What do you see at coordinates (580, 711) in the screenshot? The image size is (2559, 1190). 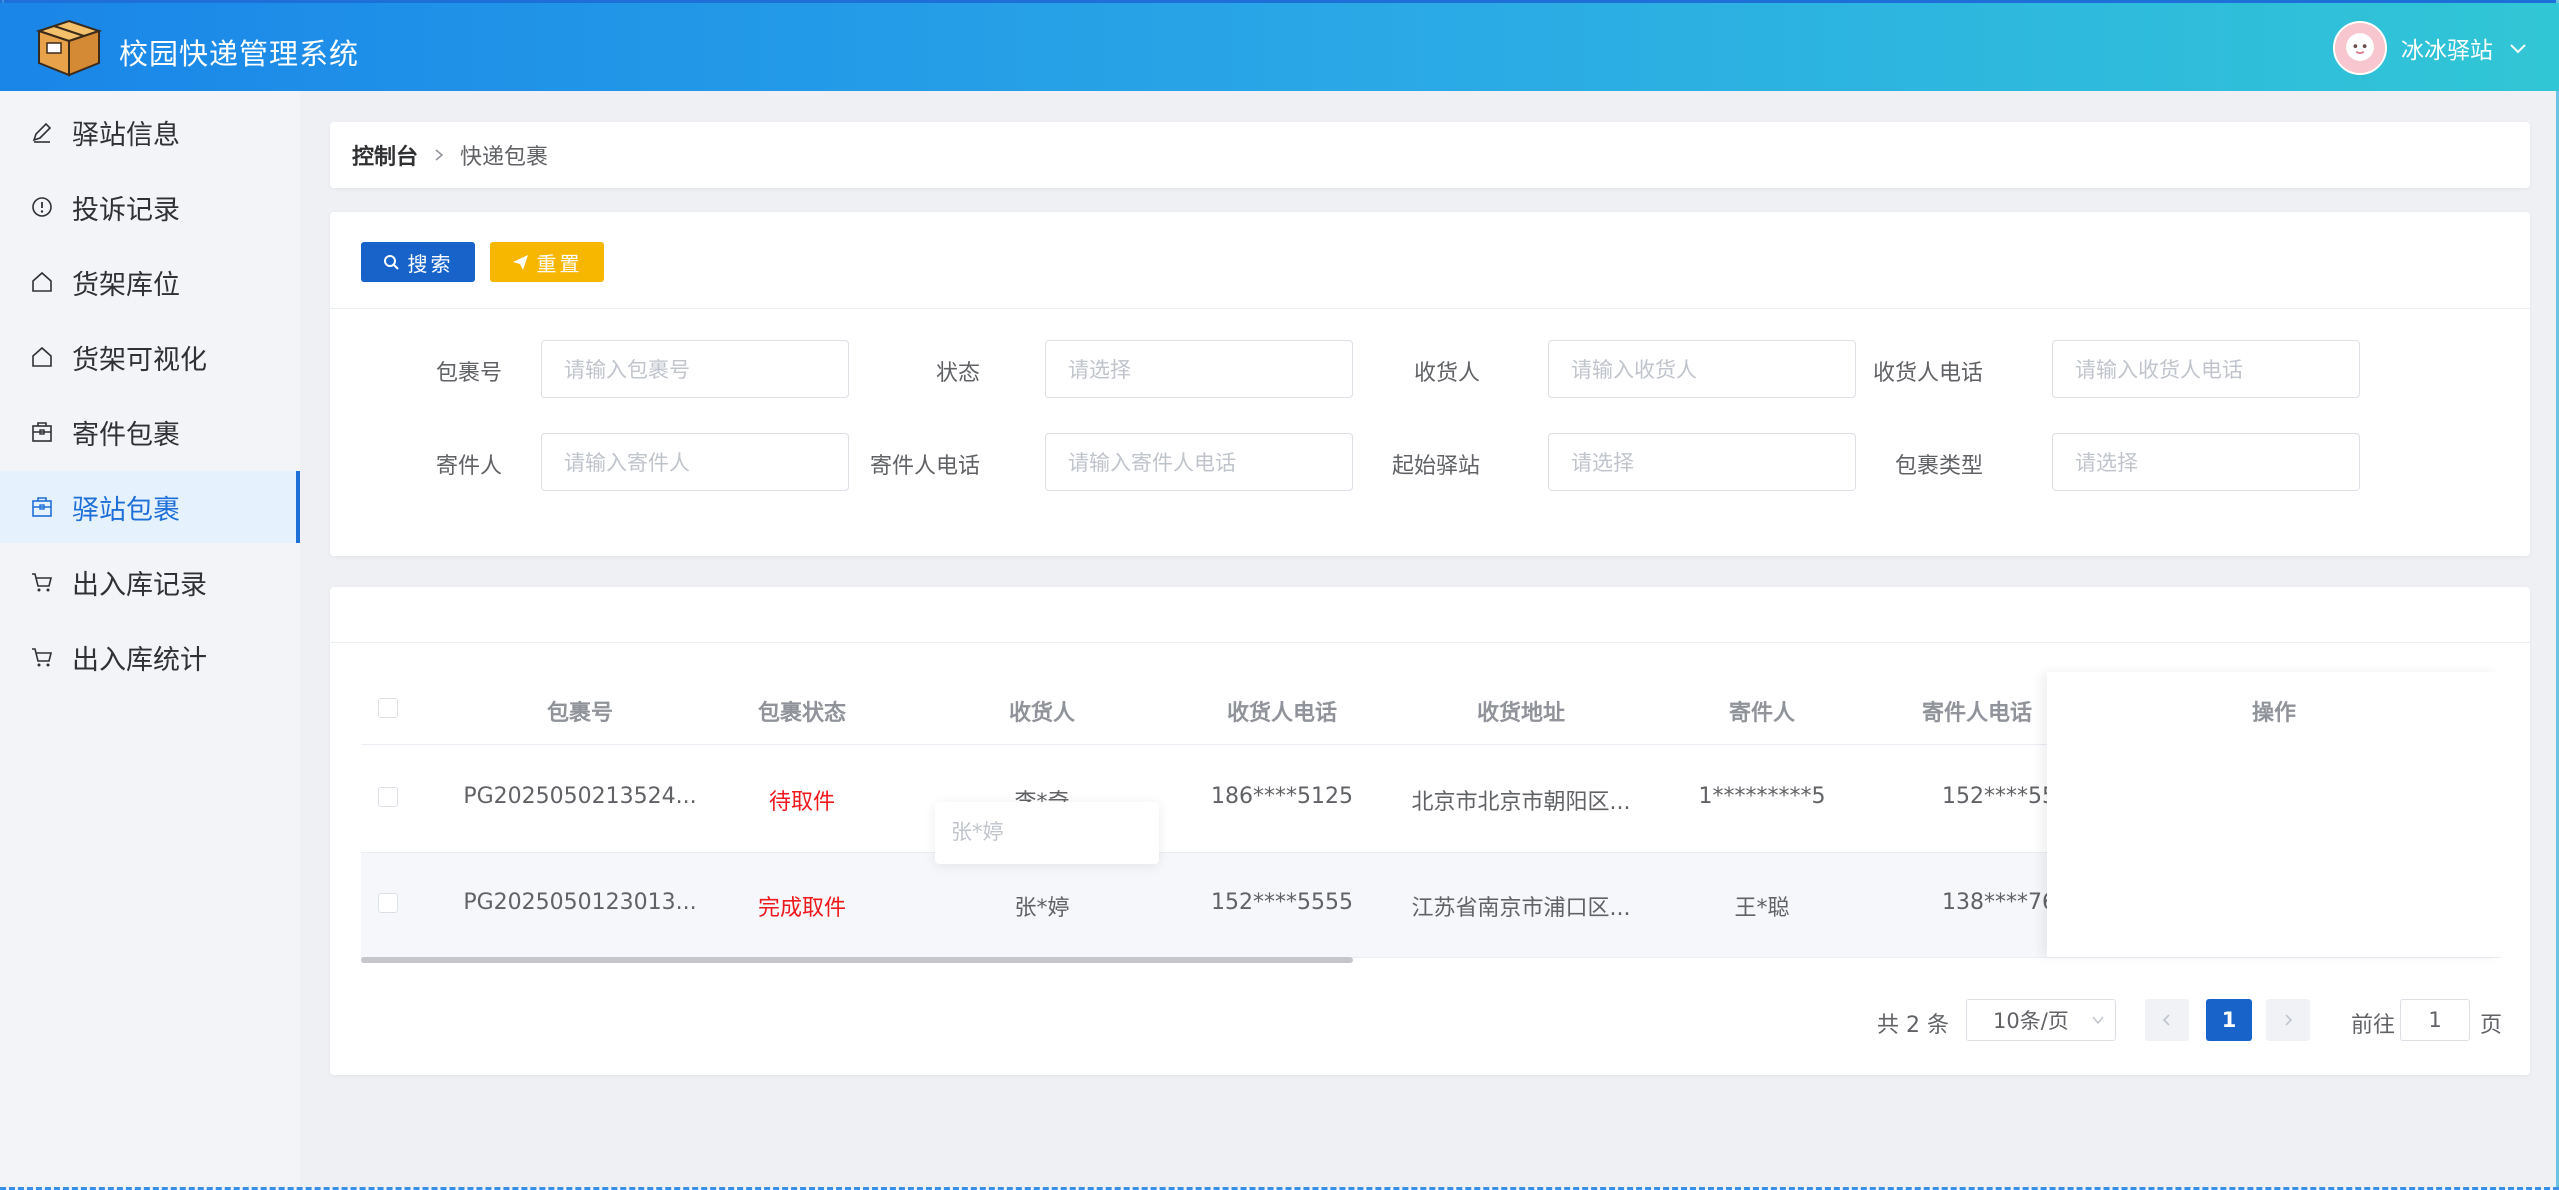 I see `column-header-package-no: 包裹号` at bounding box center [580, 711].